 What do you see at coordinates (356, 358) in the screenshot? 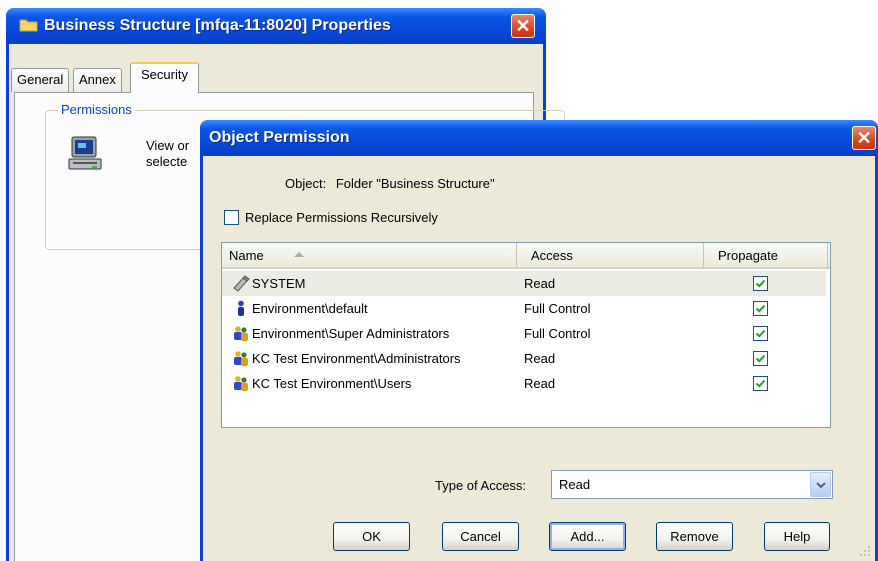
I see `row-name: KC Test Environment\Administrators` at bounding box center [356, 358].